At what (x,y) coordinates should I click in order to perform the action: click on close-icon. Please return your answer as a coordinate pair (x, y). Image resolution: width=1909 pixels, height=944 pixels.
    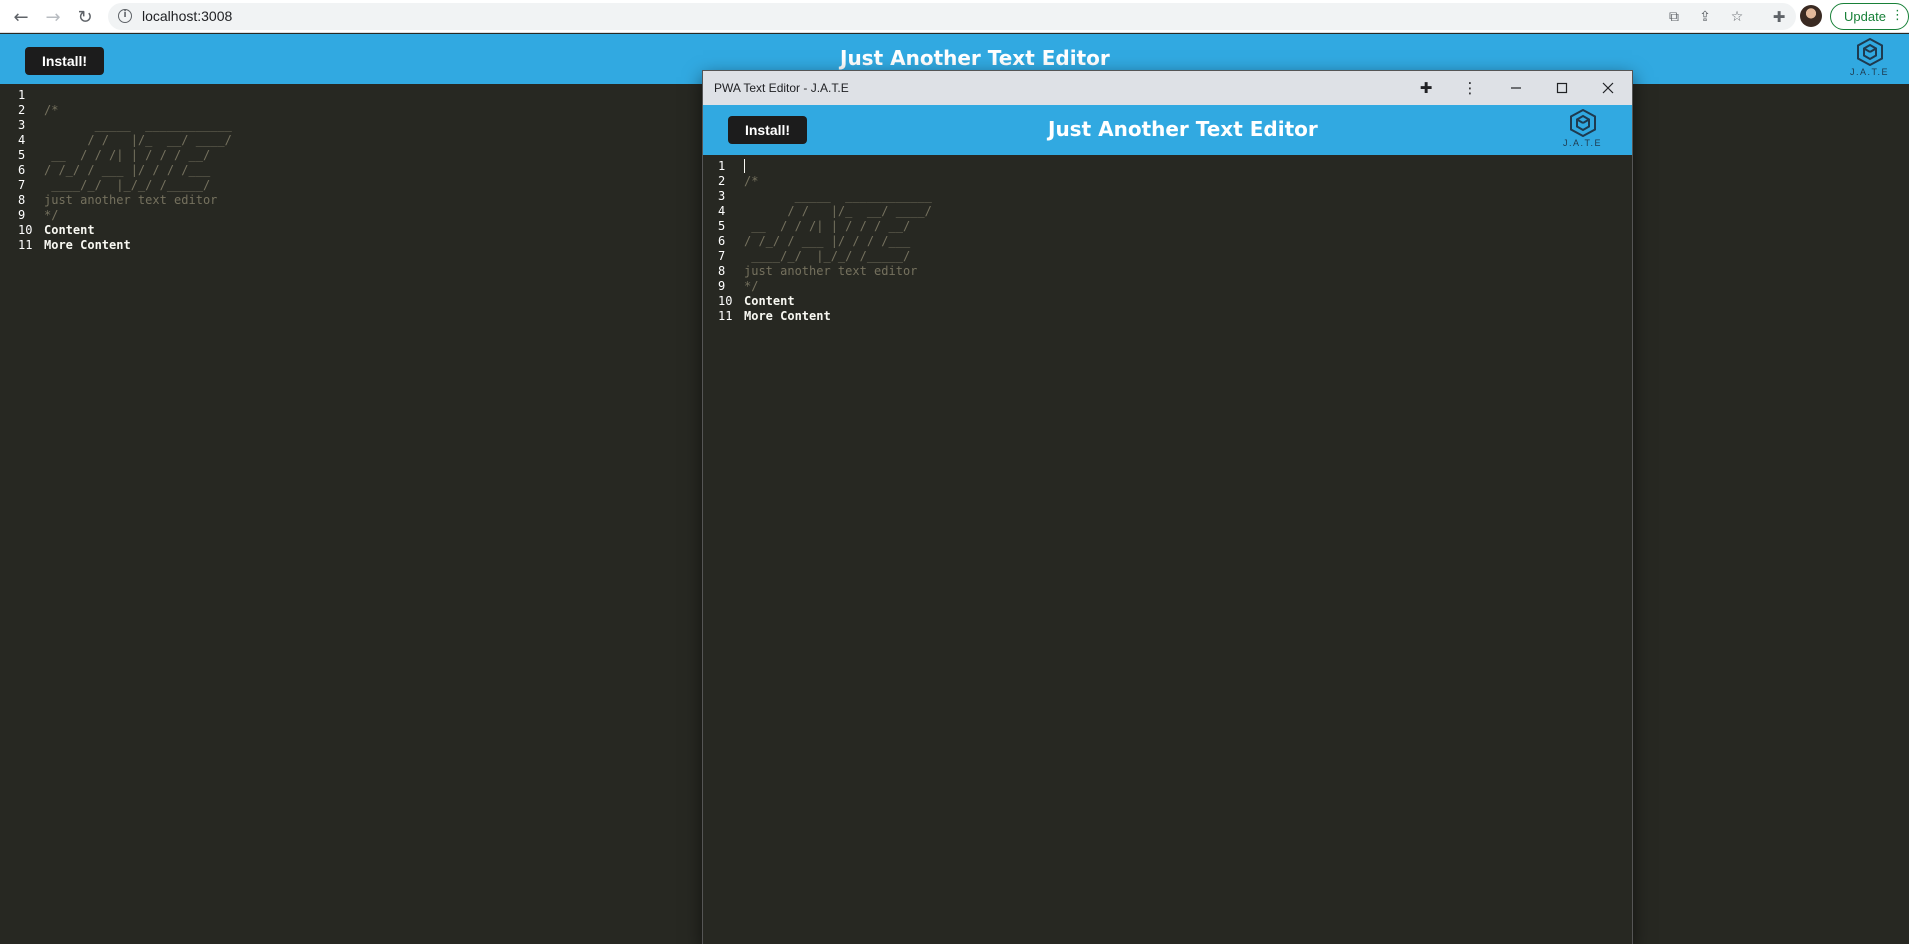
    Looking at the image, I should click on (1608, 88).